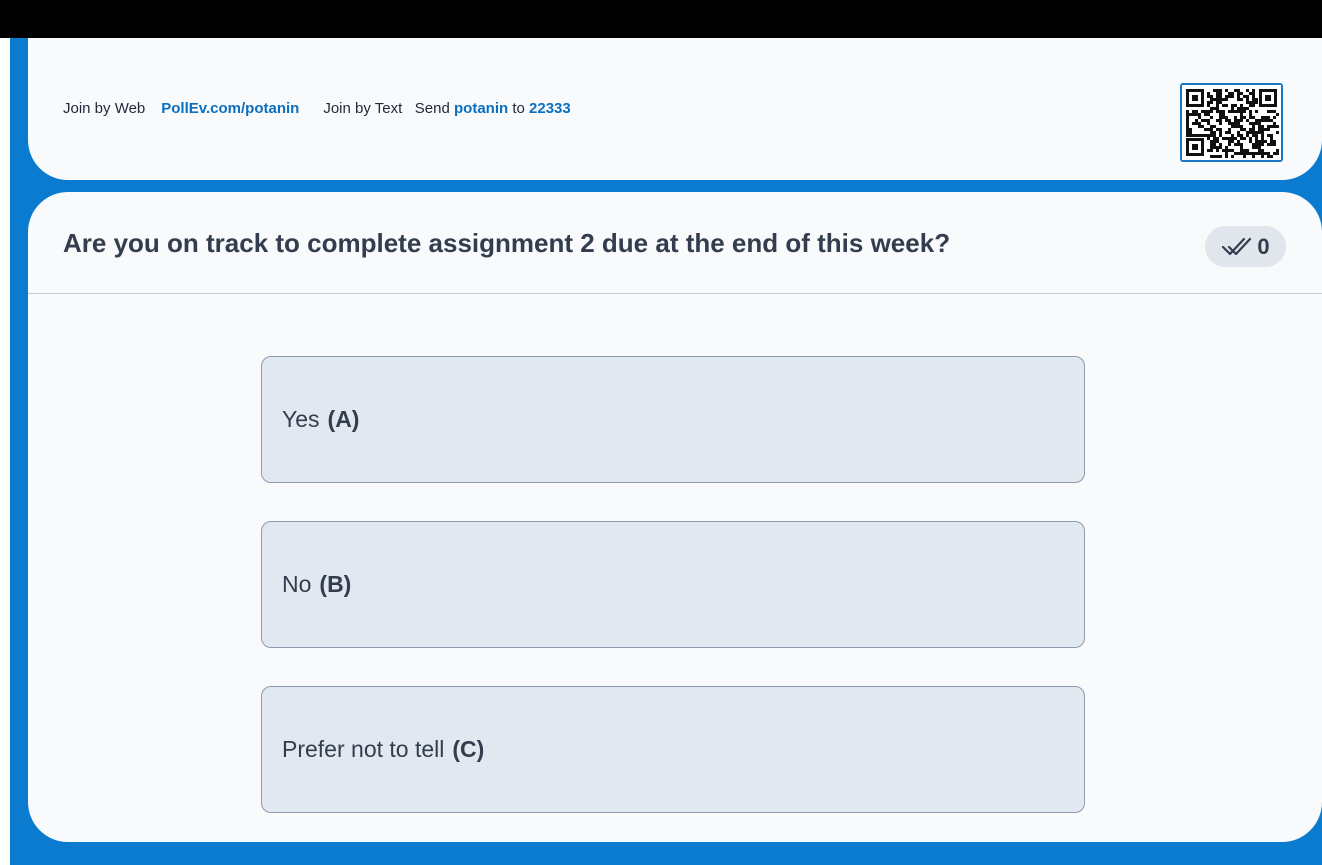 This screenshot has width=1322, height=865. I want to click on option-text: Yes, so click(301, 419).